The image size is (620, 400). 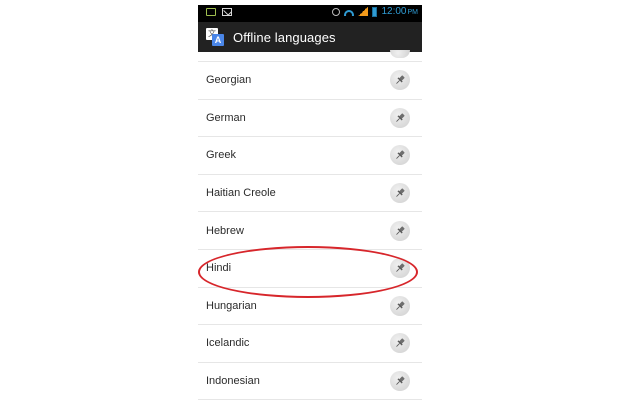 I want to click on mail-icon, so click(x=227, y=12).